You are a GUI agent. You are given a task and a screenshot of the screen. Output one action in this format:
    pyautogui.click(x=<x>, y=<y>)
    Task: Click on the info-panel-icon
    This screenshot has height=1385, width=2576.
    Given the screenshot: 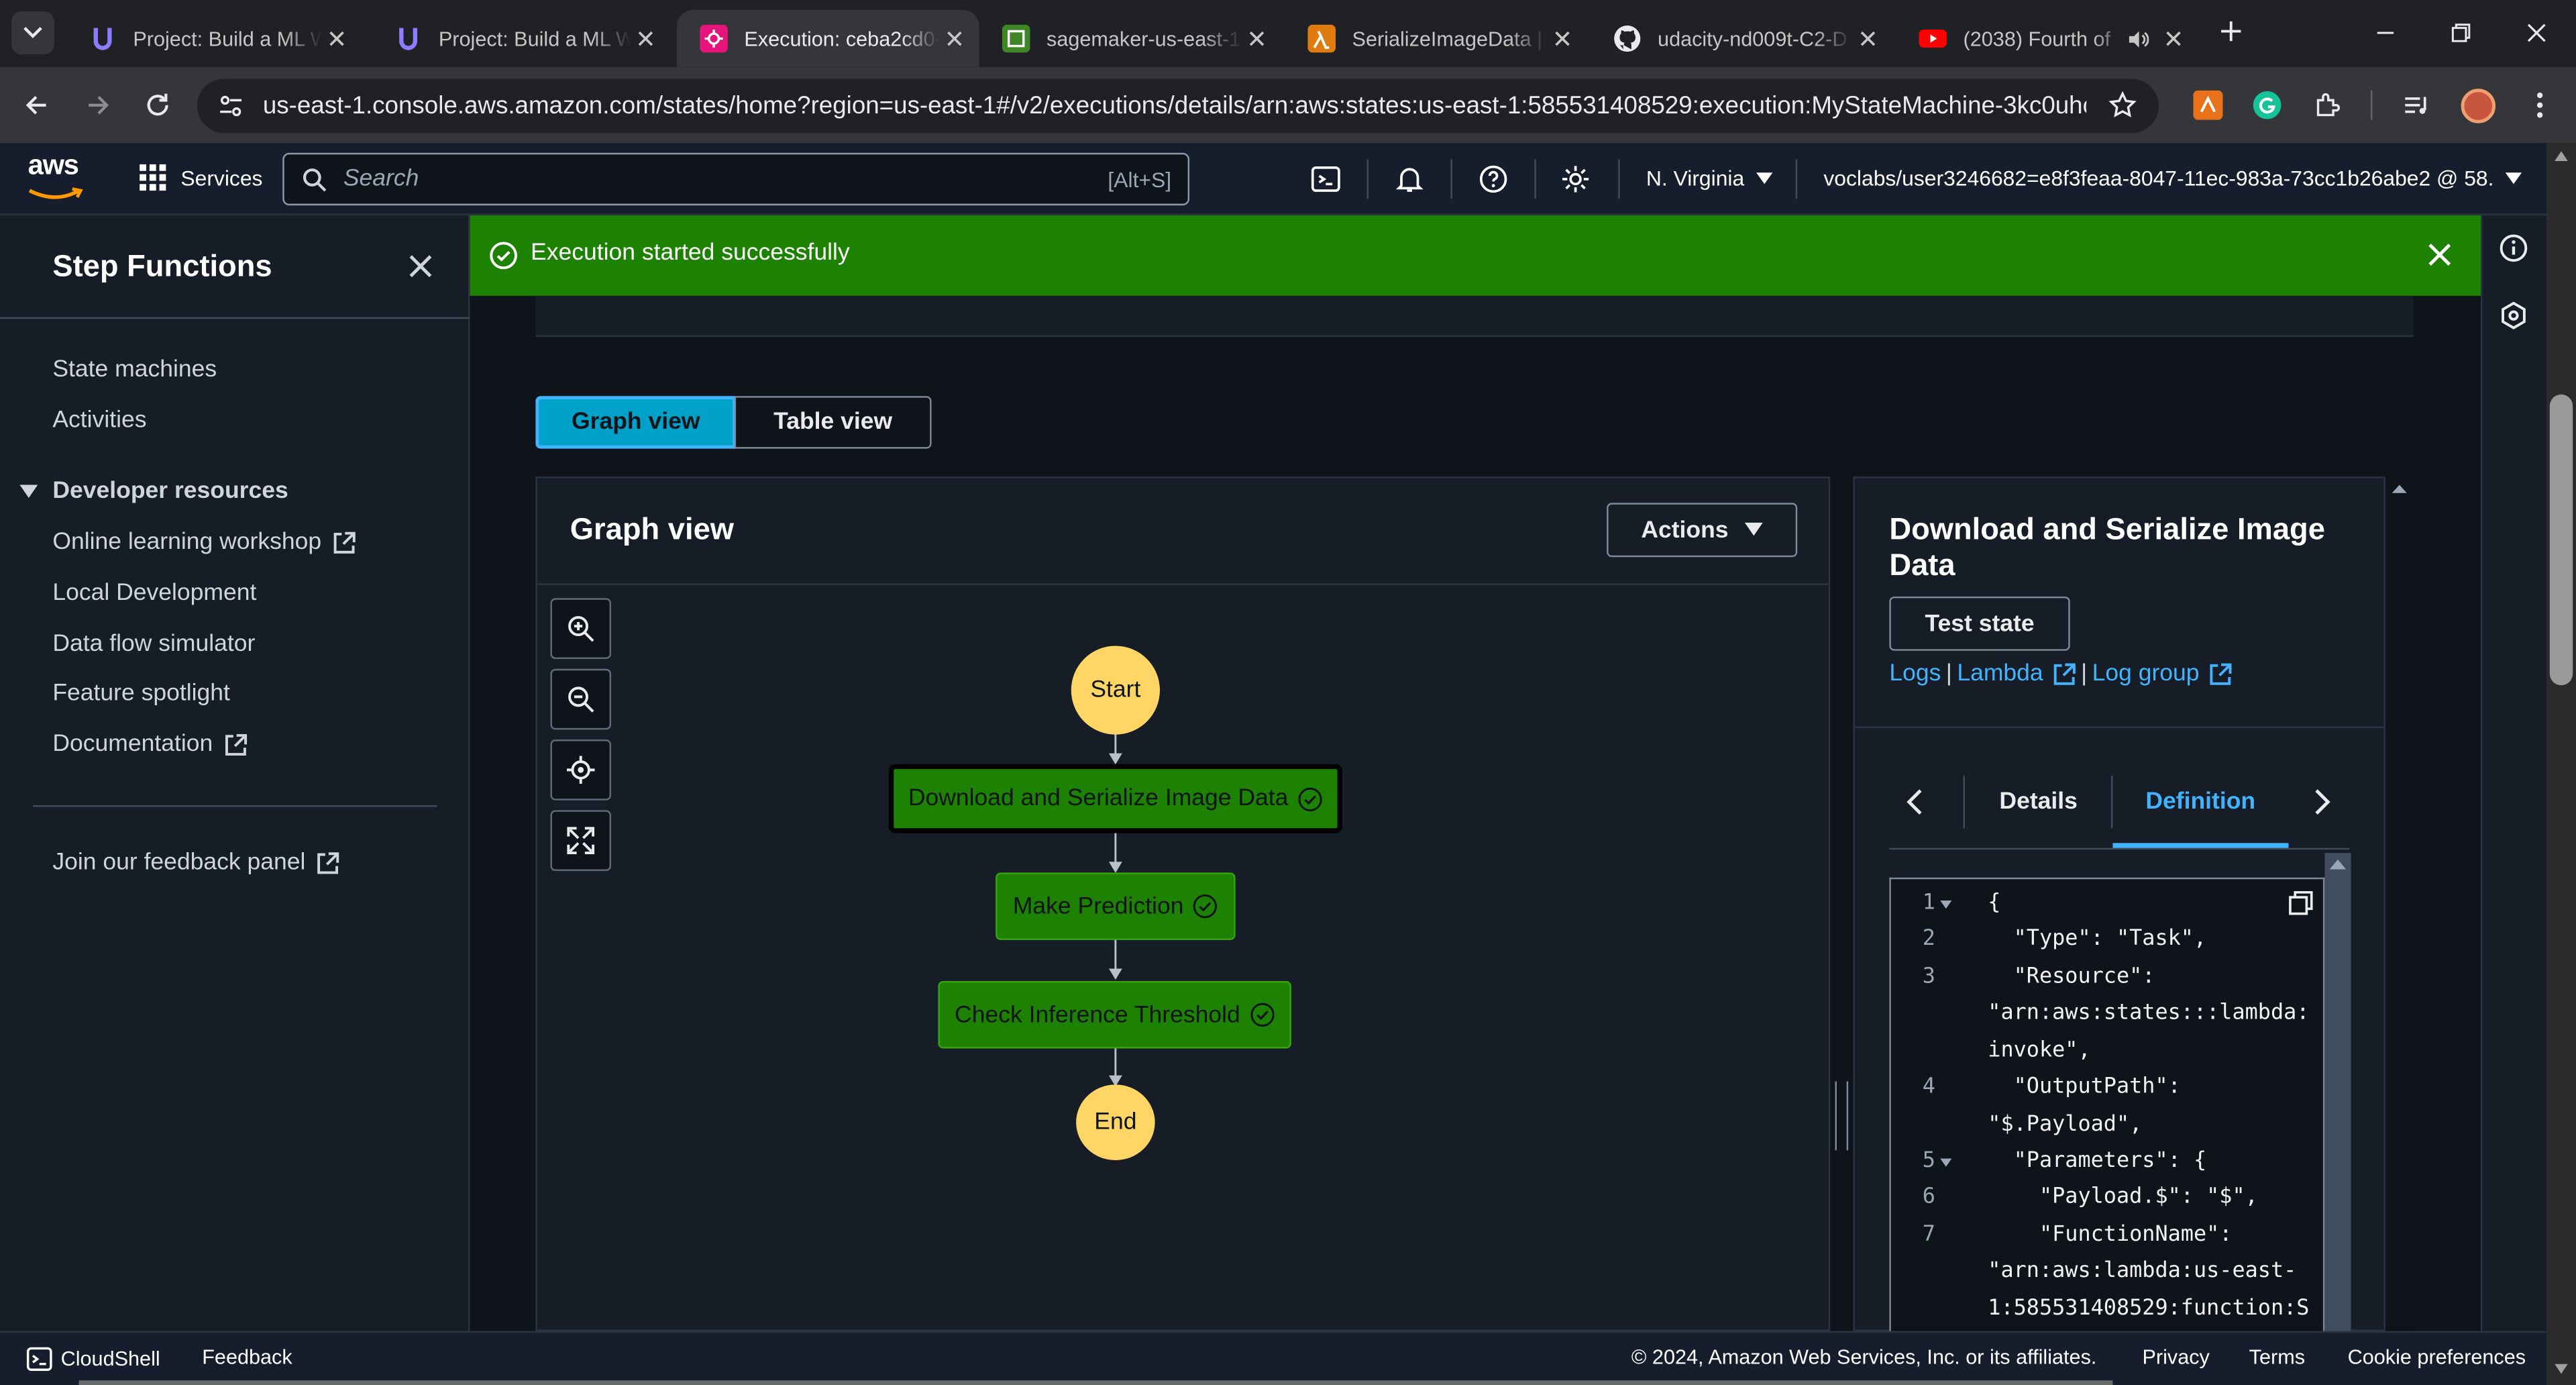 What is the action you would take?
    pyautogui.click(x=2513, y=248)
    